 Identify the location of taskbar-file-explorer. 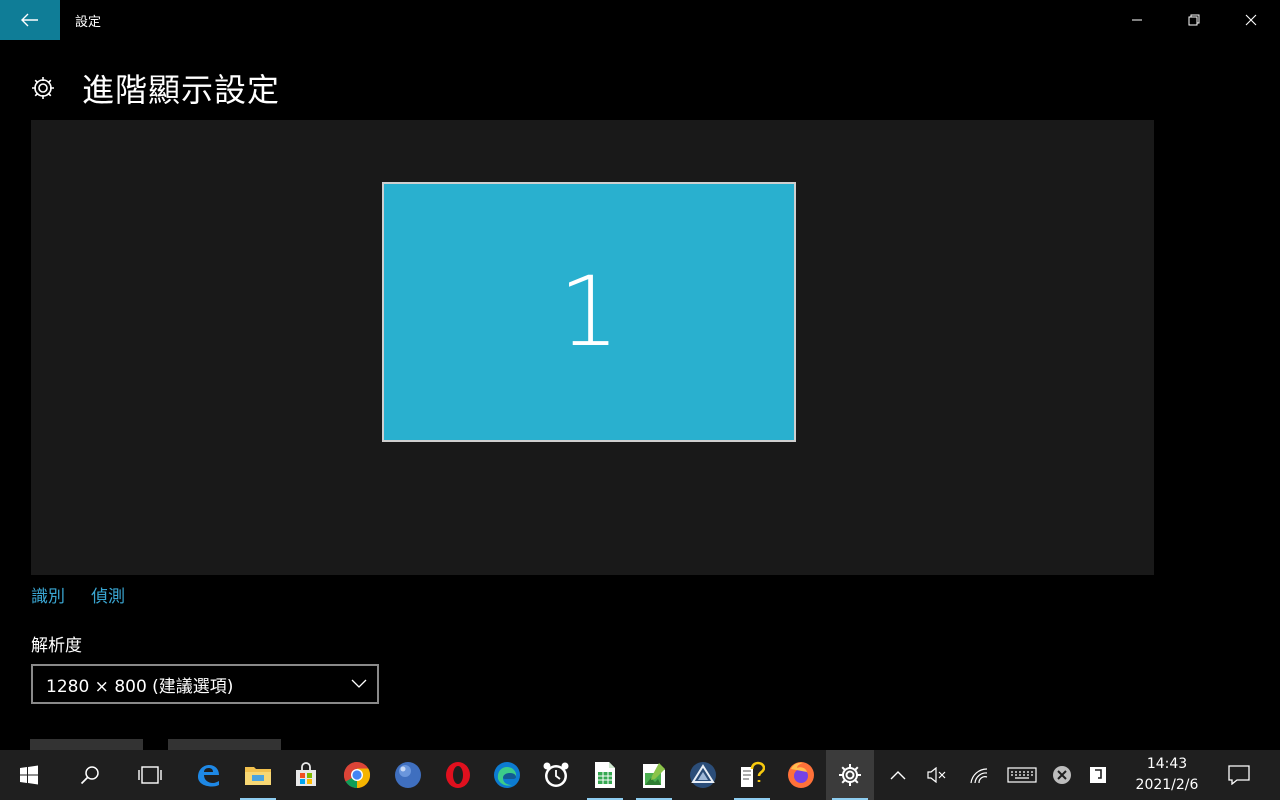
(258, 775).